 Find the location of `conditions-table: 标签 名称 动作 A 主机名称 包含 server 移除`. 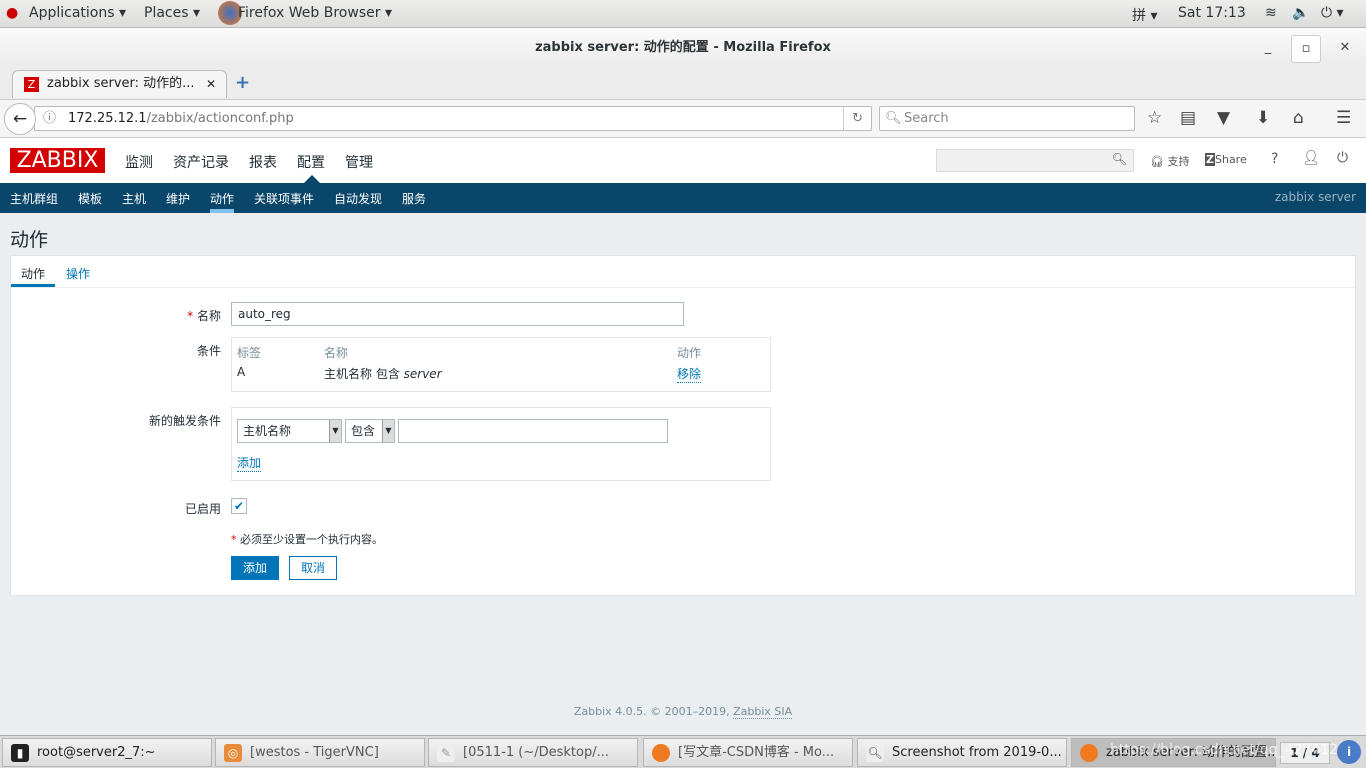

conditions-table: 标签 名称 动作 A 主机名称 包含 server 移除 is located at coordinates (501, 364).